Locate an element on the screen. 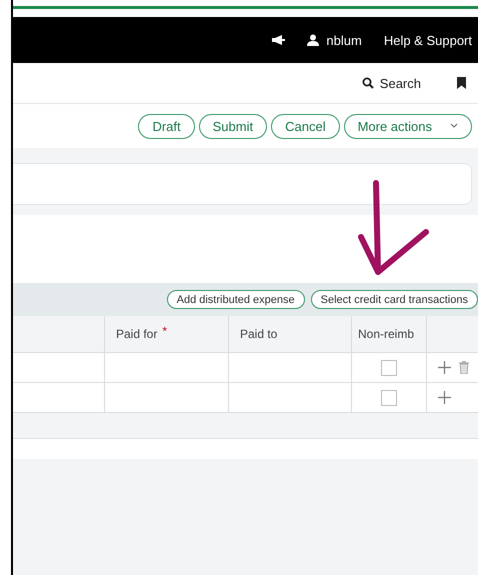 This screenshot has height=575, width=478. action-button: Draft is located at coordinates (166, 126).